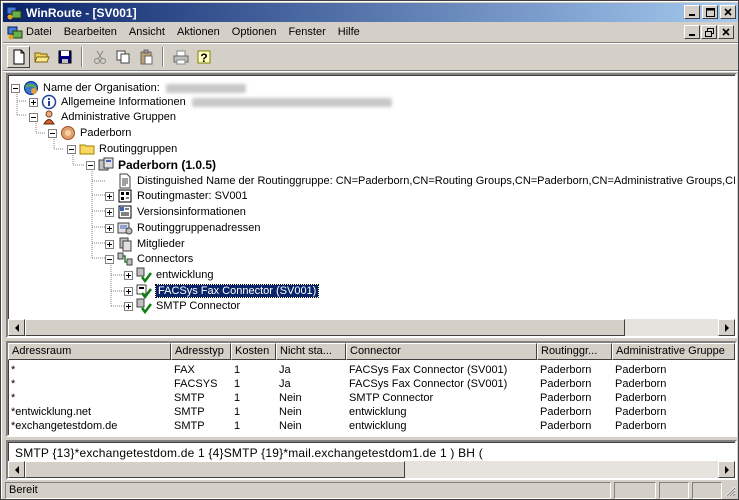 This screenshot has height=500, width=739. Describe the element at coordinates (102, 117) in the screenshot. I see `tree-item-administrative-gruppen: Administrative Gruppen` at that location.